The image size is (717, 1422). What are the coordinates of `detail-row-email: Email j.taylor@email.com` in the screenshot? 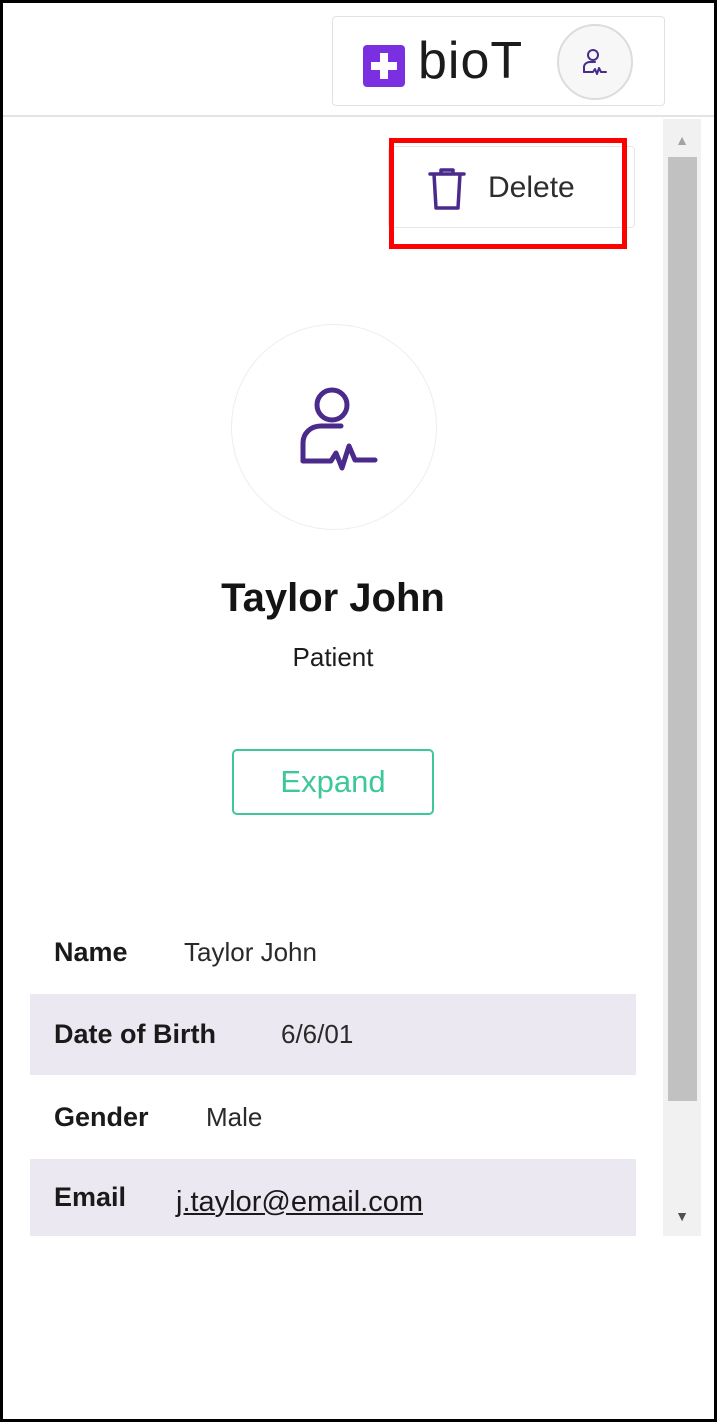 It's located at (333, 1197).